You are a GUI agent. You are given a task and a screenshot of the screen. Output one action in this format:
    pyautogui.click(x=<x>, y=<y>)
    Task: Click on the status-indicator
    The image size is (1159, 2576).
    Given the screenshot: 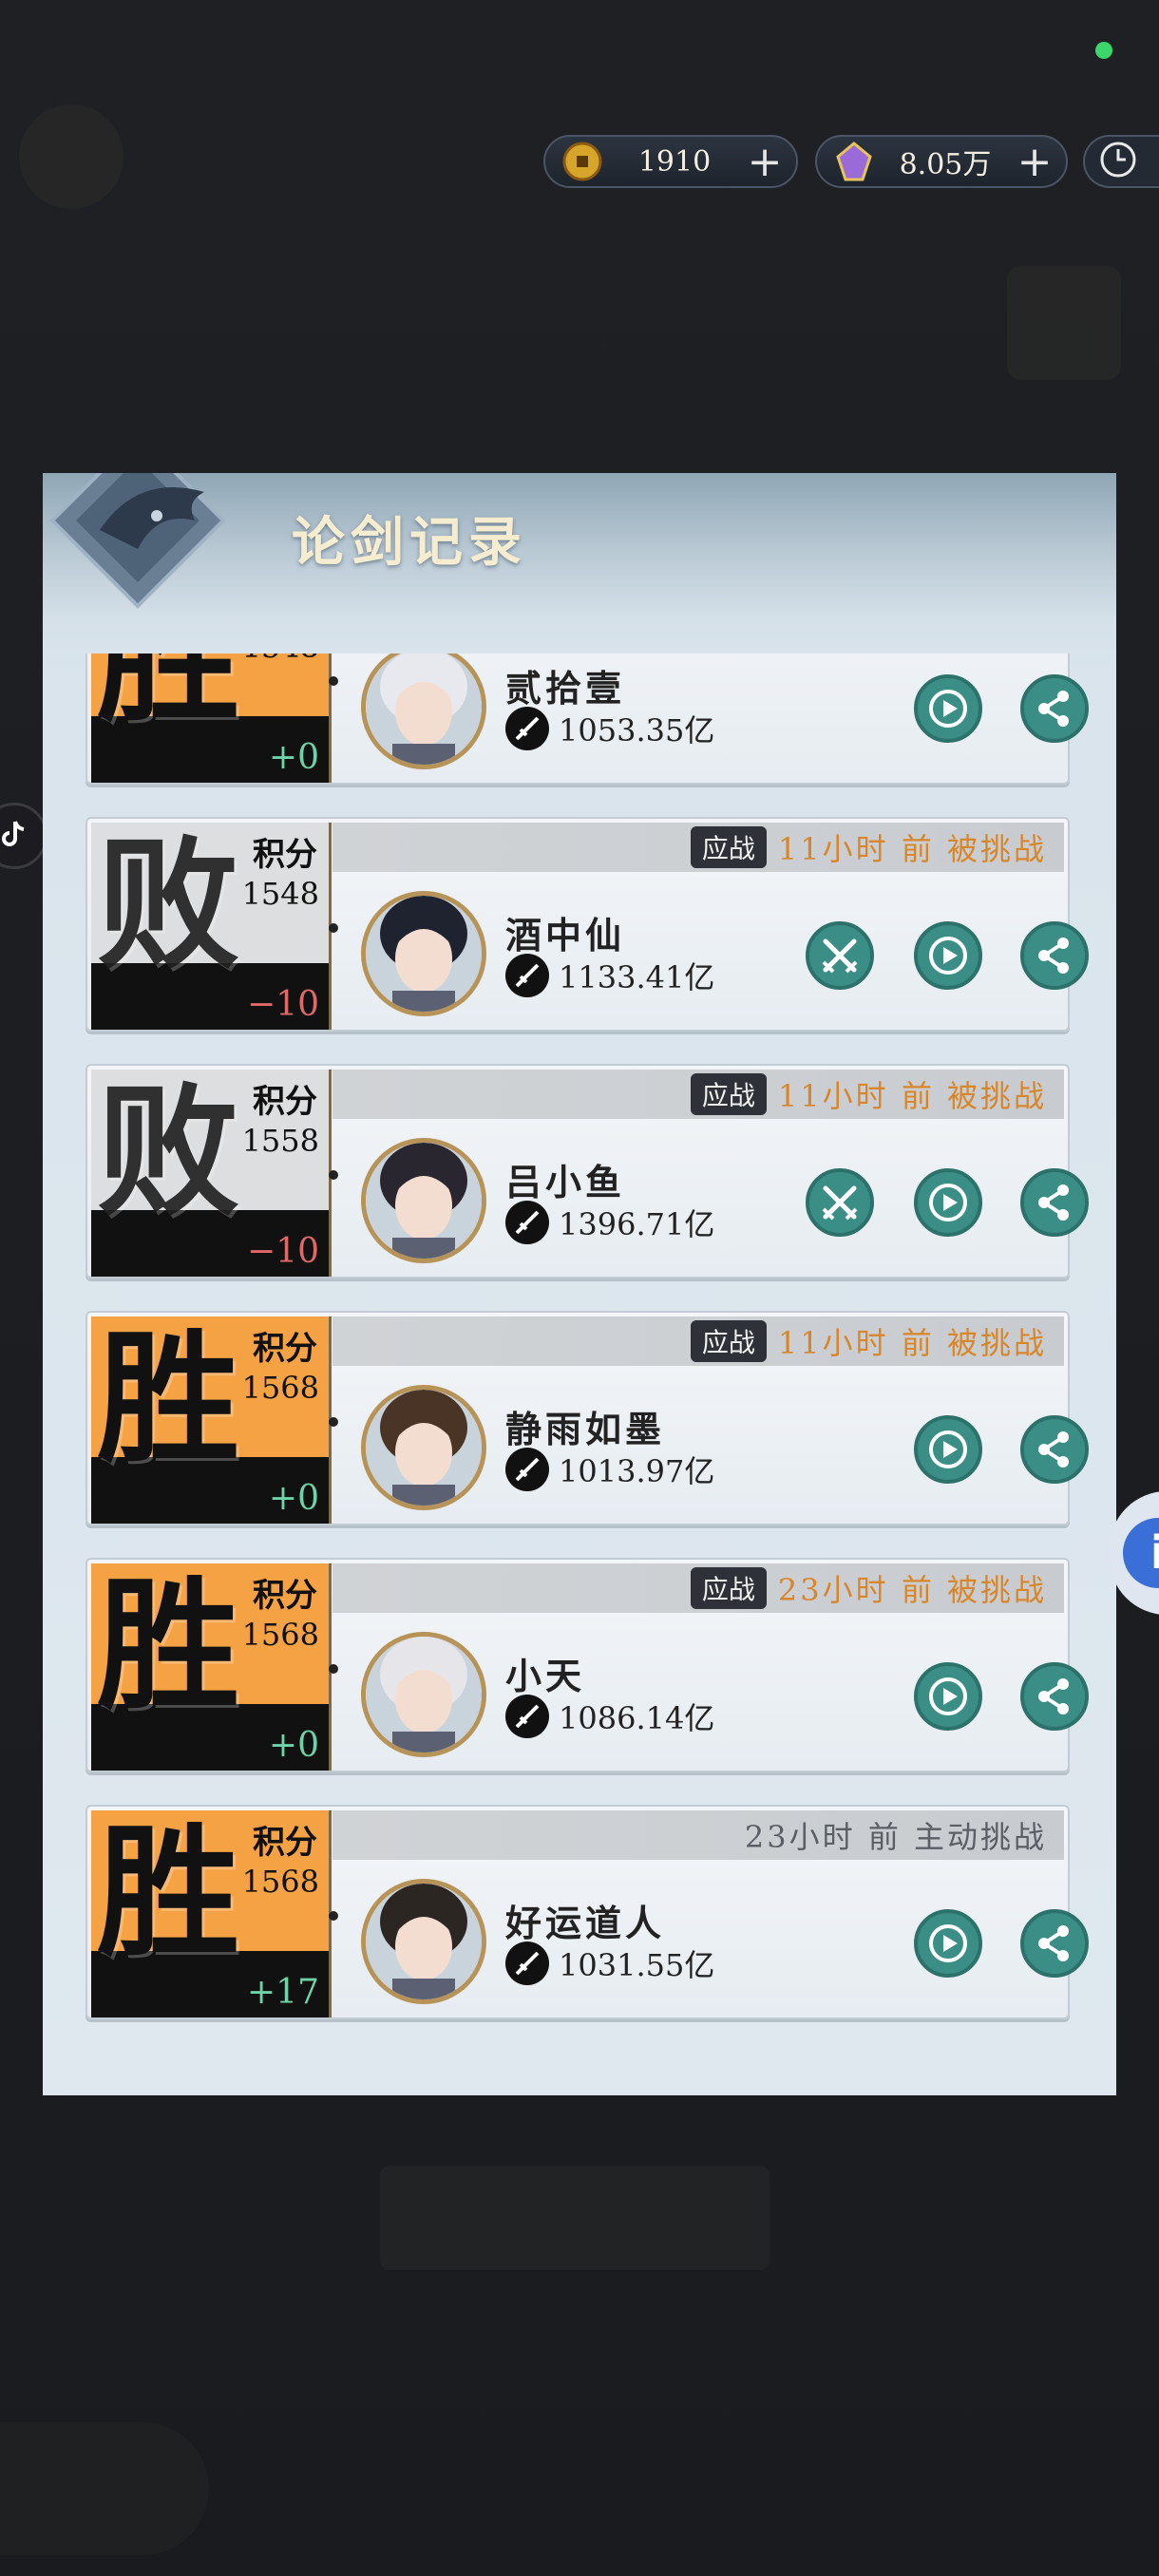 What is the action you would take?
    pyautogui.click(x=1103, y=50)
    